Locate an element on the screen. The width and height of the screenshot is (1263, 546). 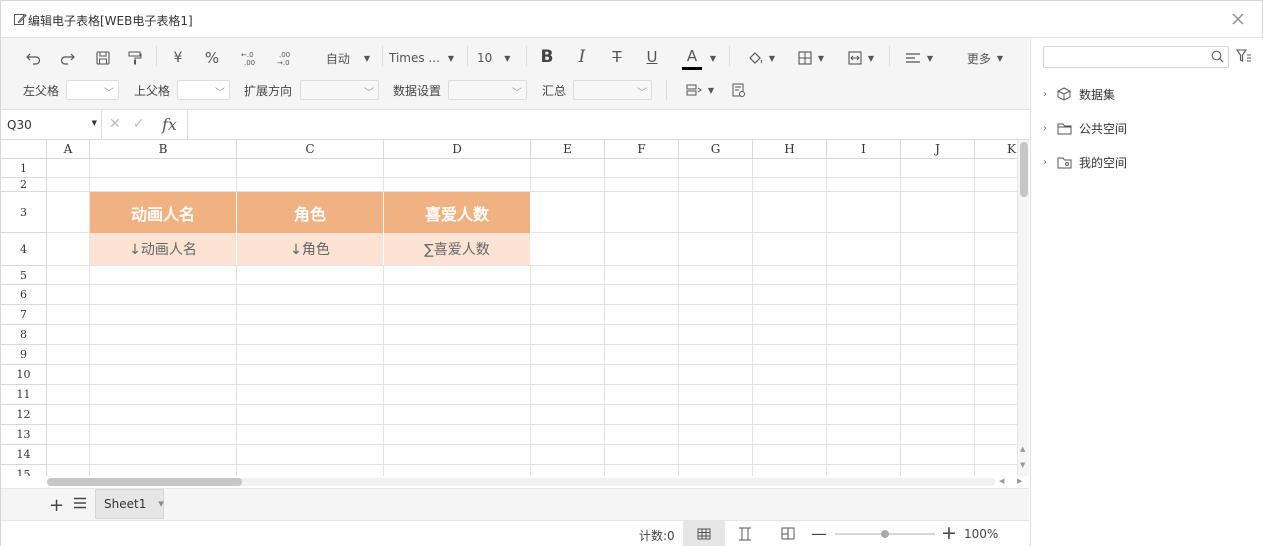
resource-search is located at coordinates (1136, 57).